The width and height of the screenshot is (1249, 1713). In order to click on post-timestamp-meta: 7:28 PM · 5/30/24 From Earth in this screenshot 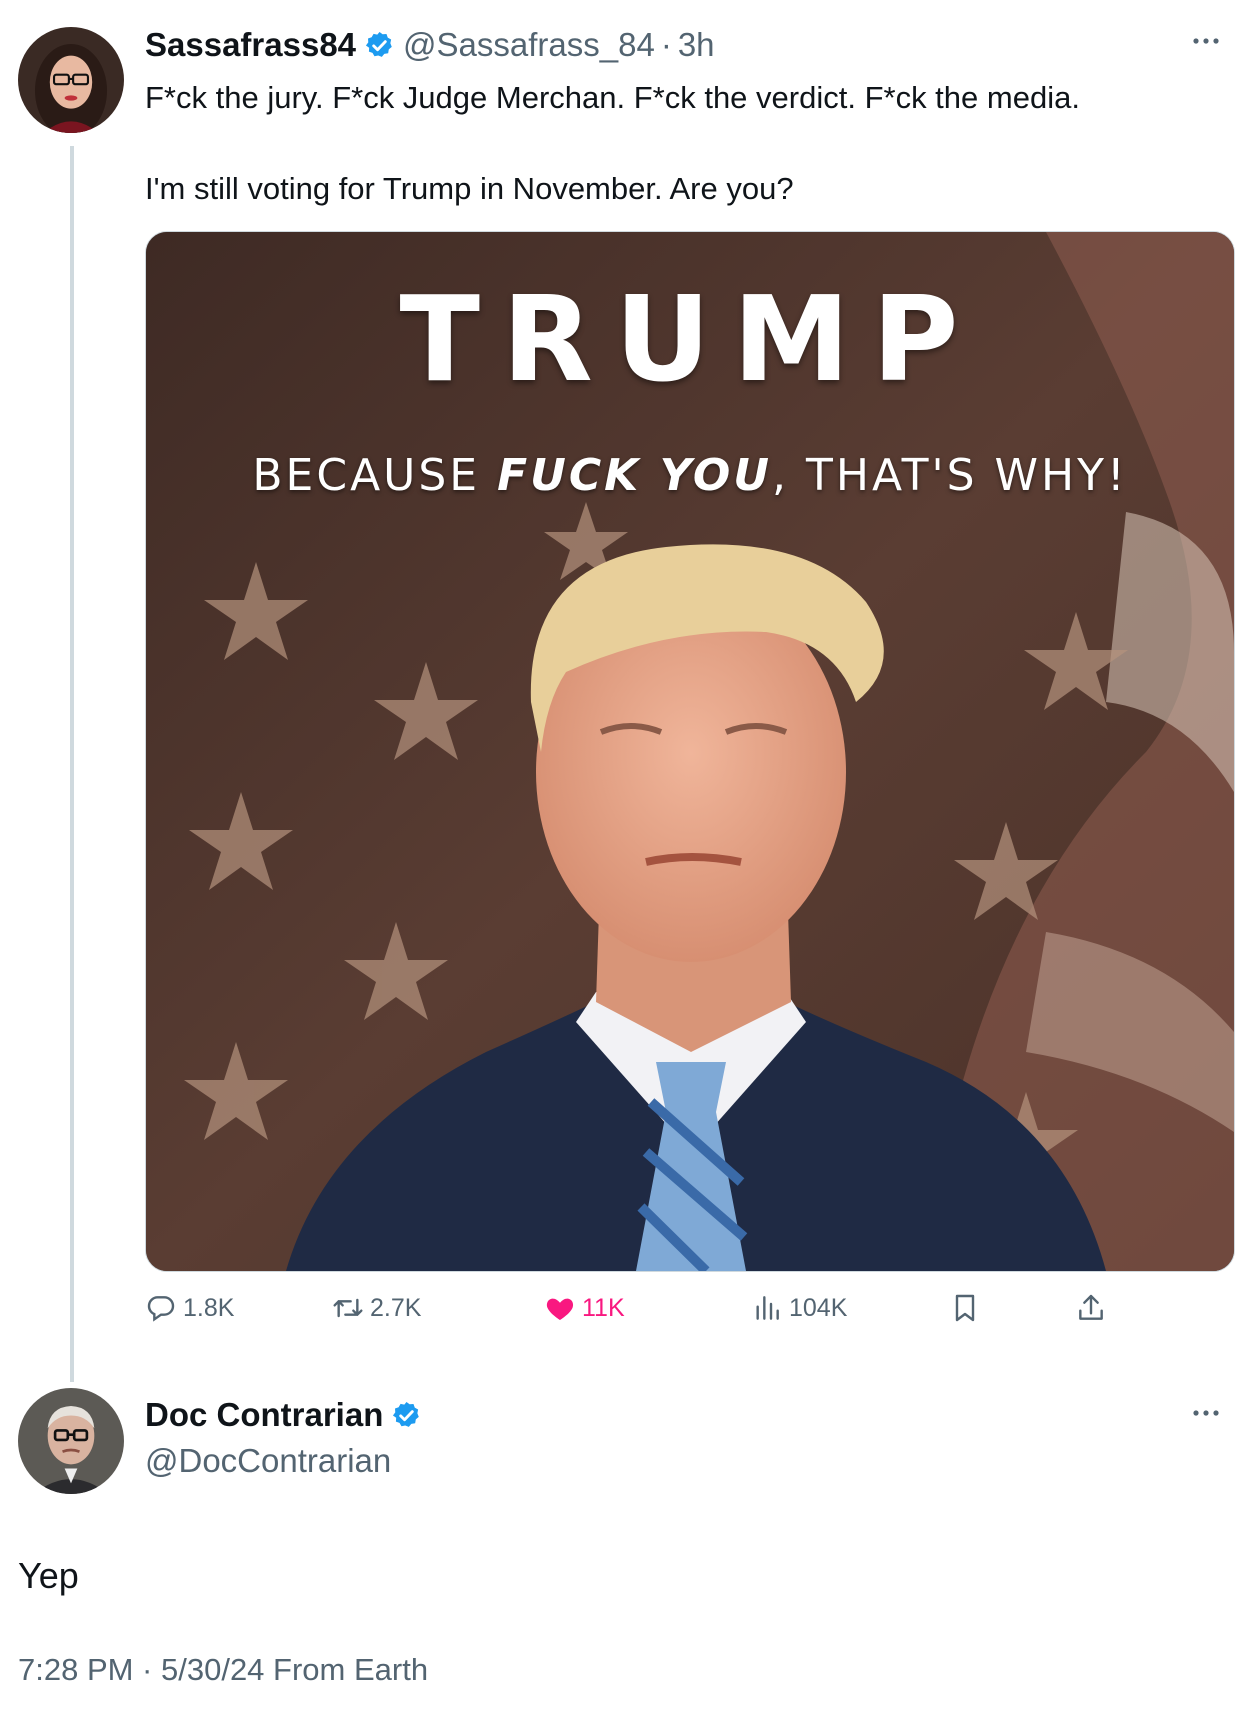, I will do `click(223, 1670)`.